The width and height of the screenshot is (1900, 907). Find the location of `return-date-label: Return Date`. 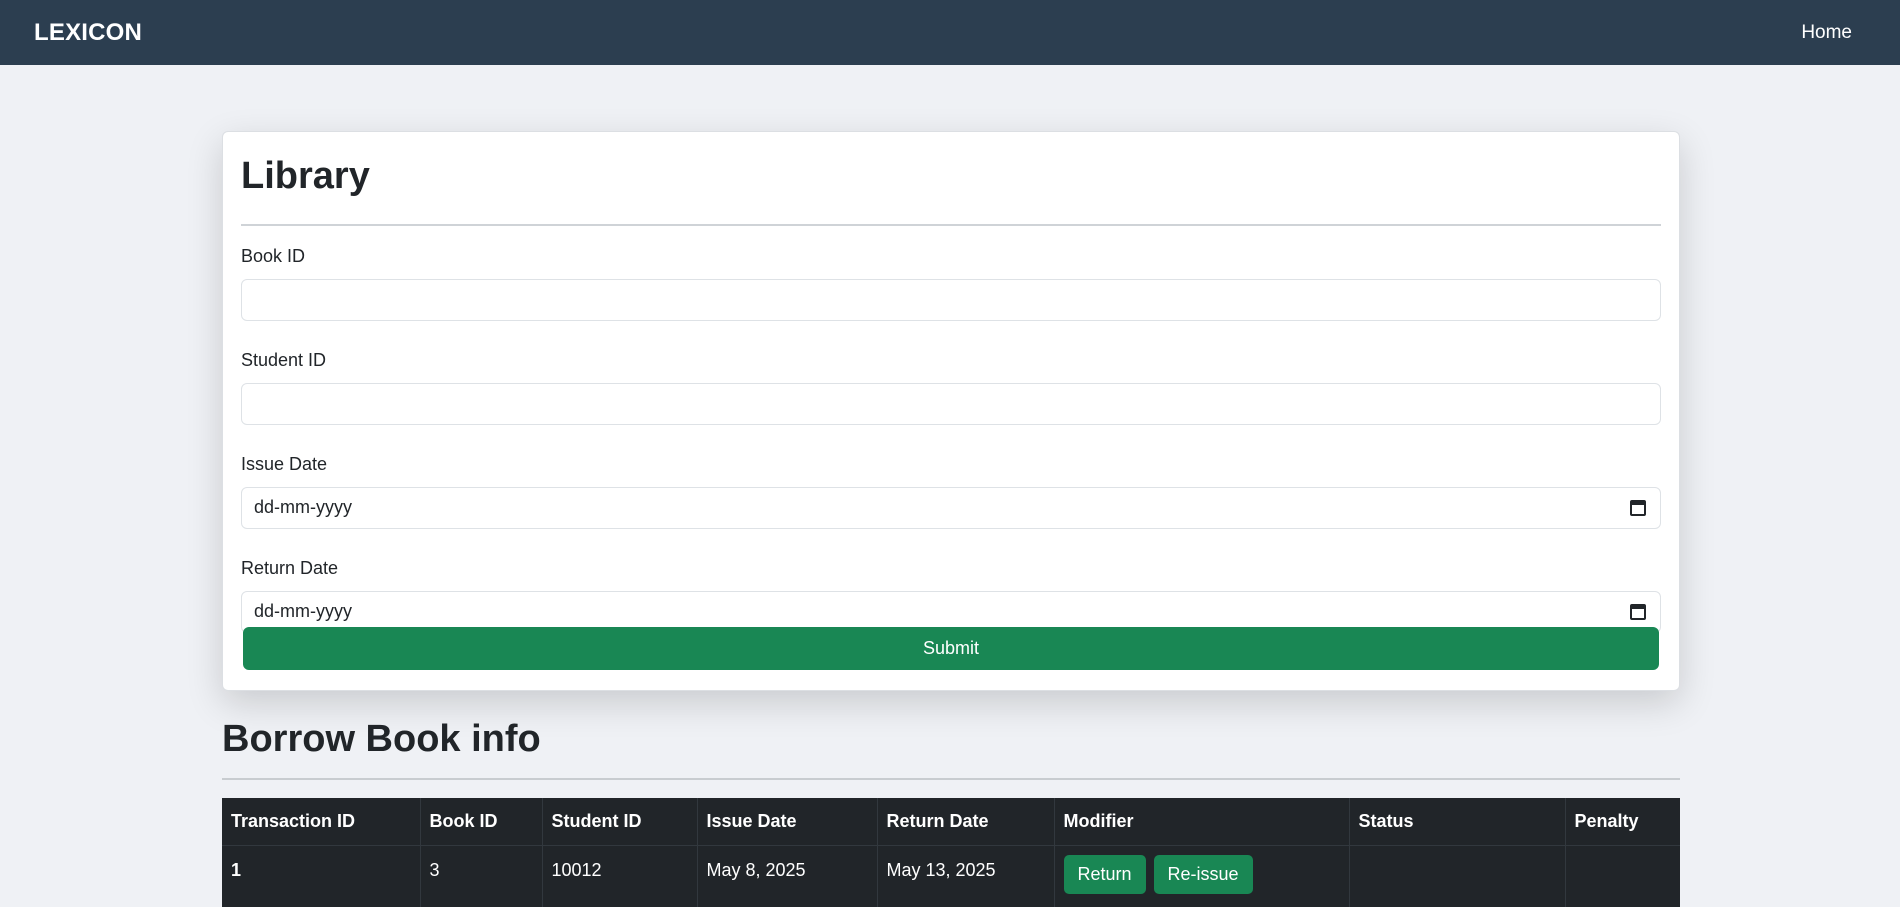

return-date-label: Return Date is located at coordinates (290, 567).